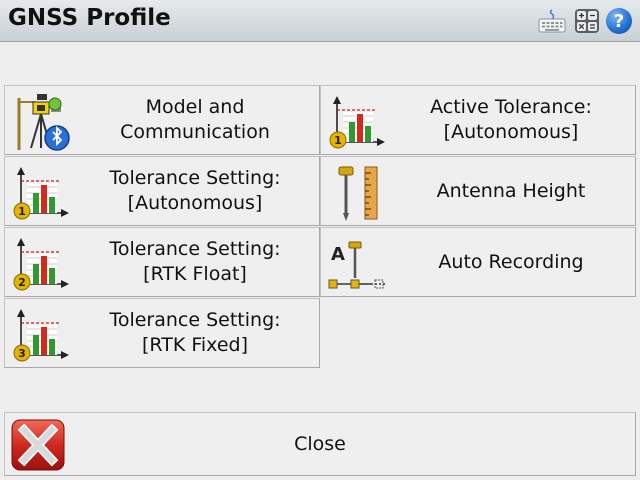 The height and width of the screenshot is (480, 640). I want to click on antenna-height-line1: Antenna Height, so click(511, 190).